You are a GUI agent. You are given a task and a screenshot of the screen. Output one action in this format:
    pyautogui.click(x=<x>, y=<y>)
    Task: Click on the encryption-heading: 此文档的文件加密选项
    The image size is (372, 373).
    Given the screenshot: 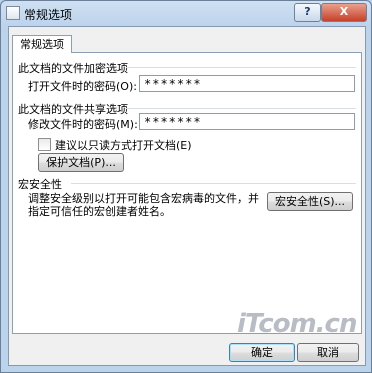 What is the action you would take?
    pyautogui.click(x=73, y=68)
    